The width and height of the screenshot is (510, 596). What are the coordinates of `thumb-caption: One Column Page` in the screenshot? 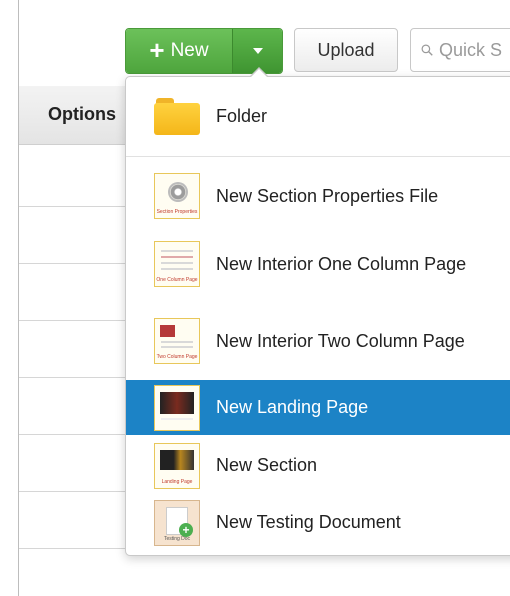 It's located at (177, 280).